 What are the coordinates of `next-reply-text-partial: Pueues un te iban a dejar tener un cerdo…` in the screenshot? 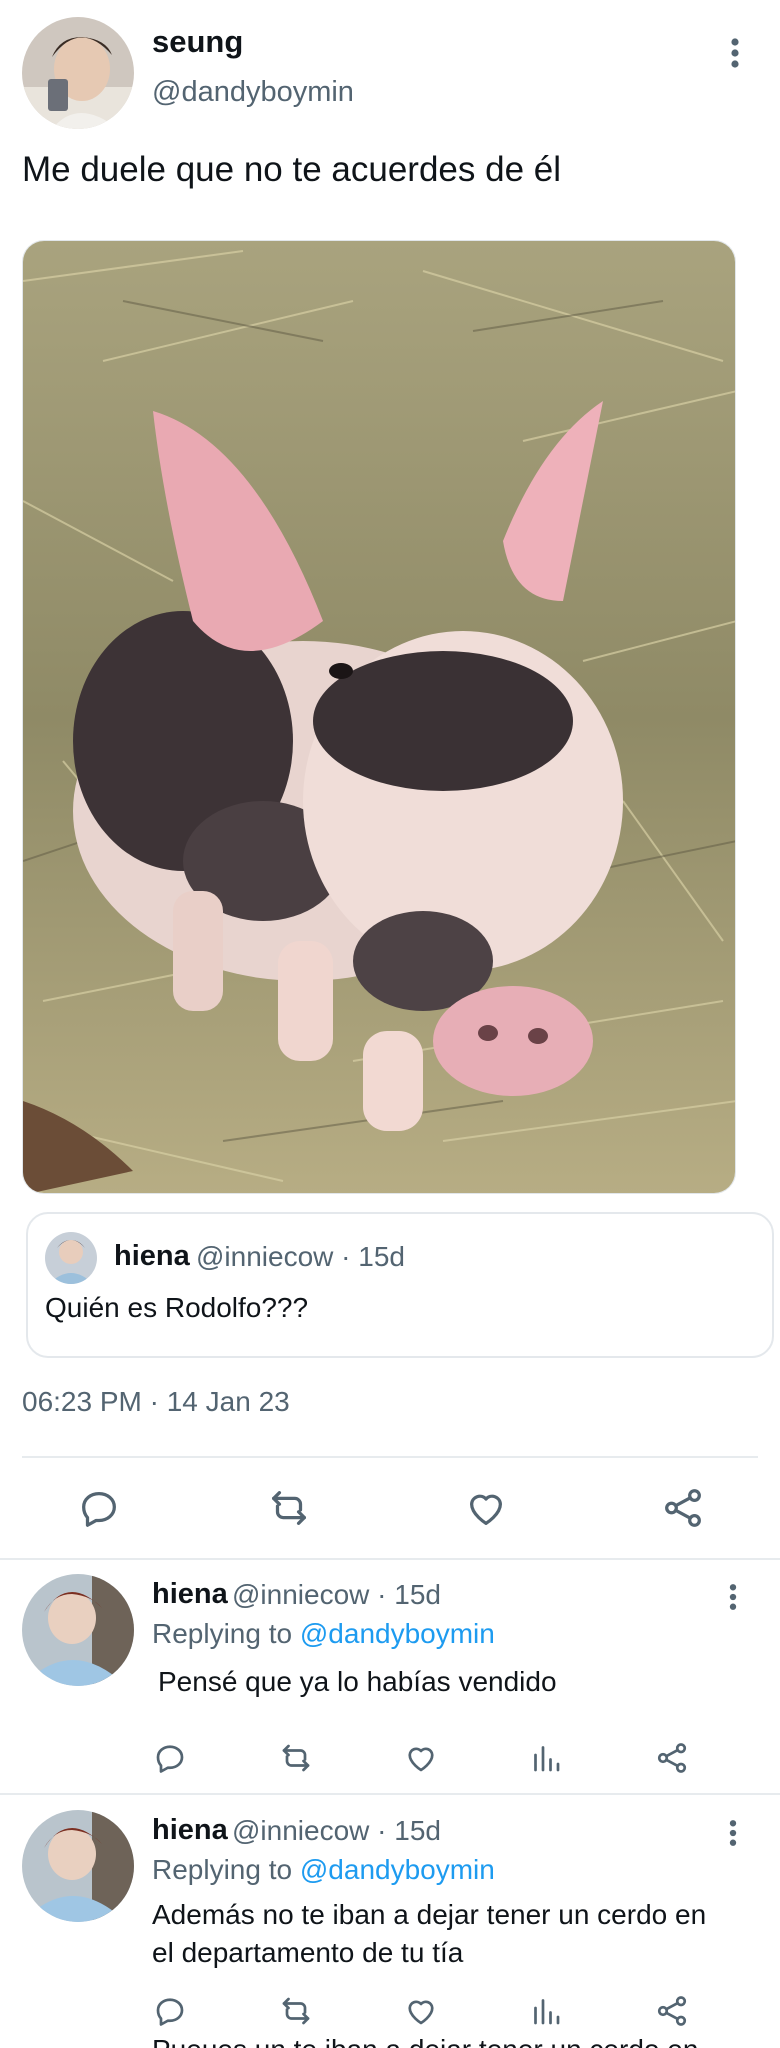 It's located at (425, 2039).